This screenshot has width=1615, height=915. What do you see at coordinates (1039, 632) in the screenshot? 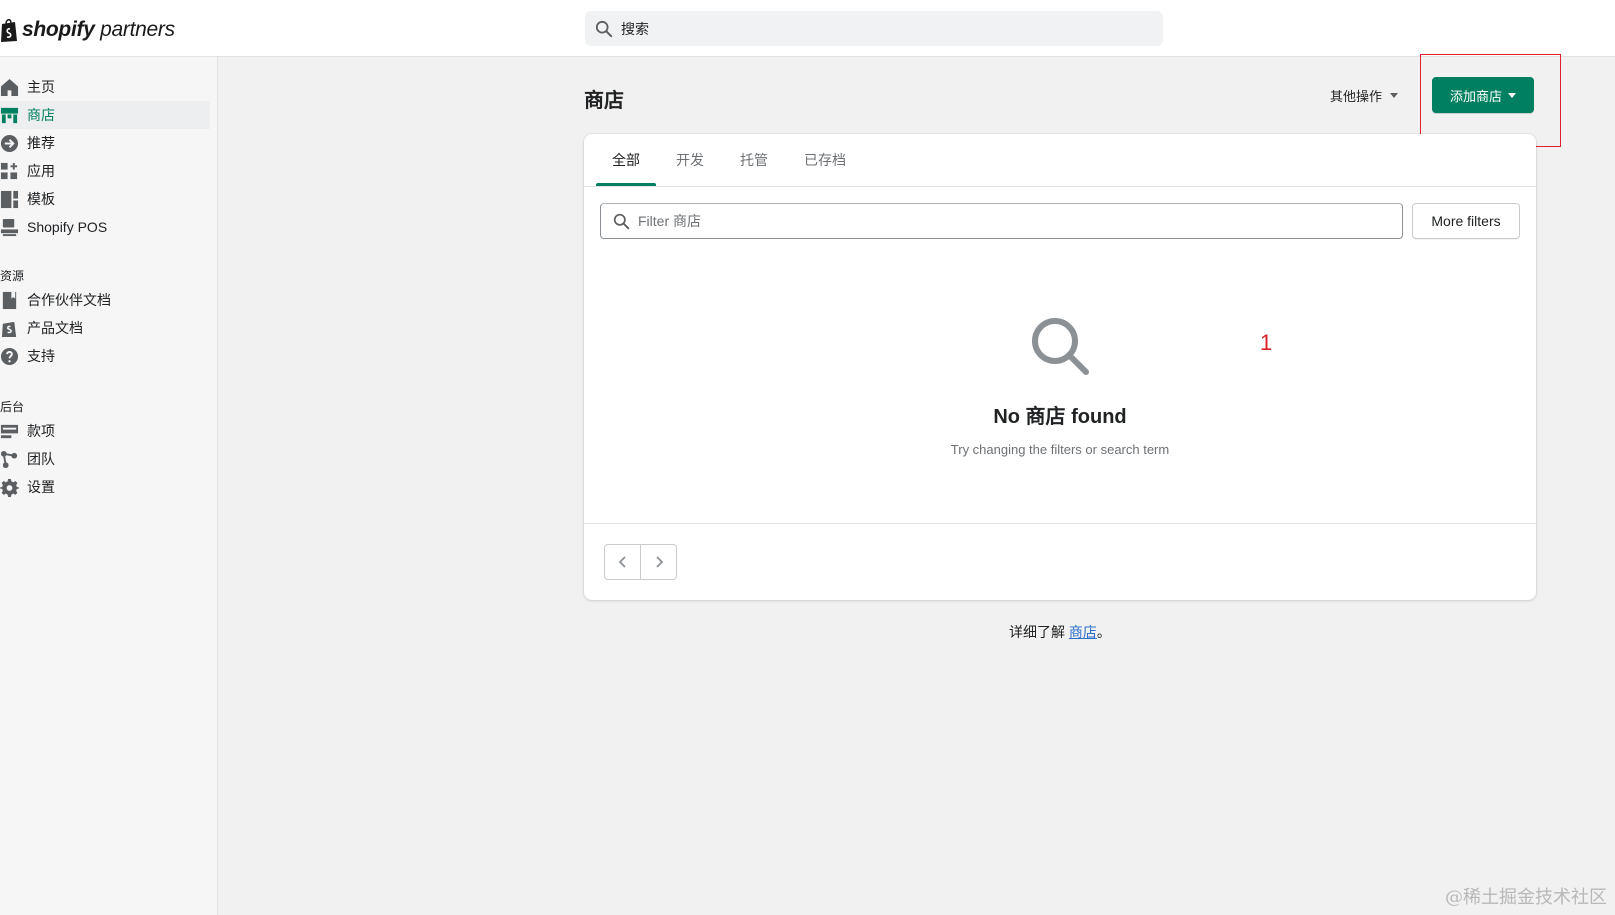
I see `learn-more-prefix: 详细了解` at bounding box center [1039, 632].